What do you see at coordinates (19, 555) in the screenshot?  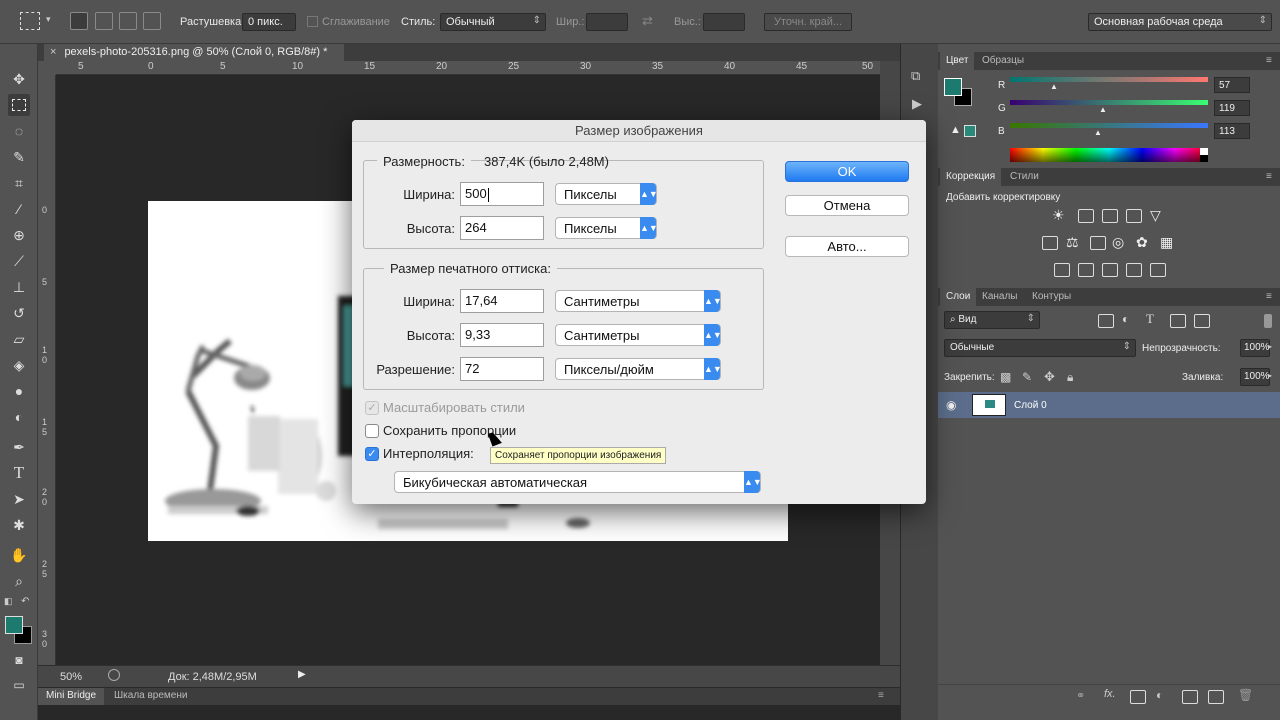 I see `hand-tool-icon: ✋` at bounding box center [19, 555].